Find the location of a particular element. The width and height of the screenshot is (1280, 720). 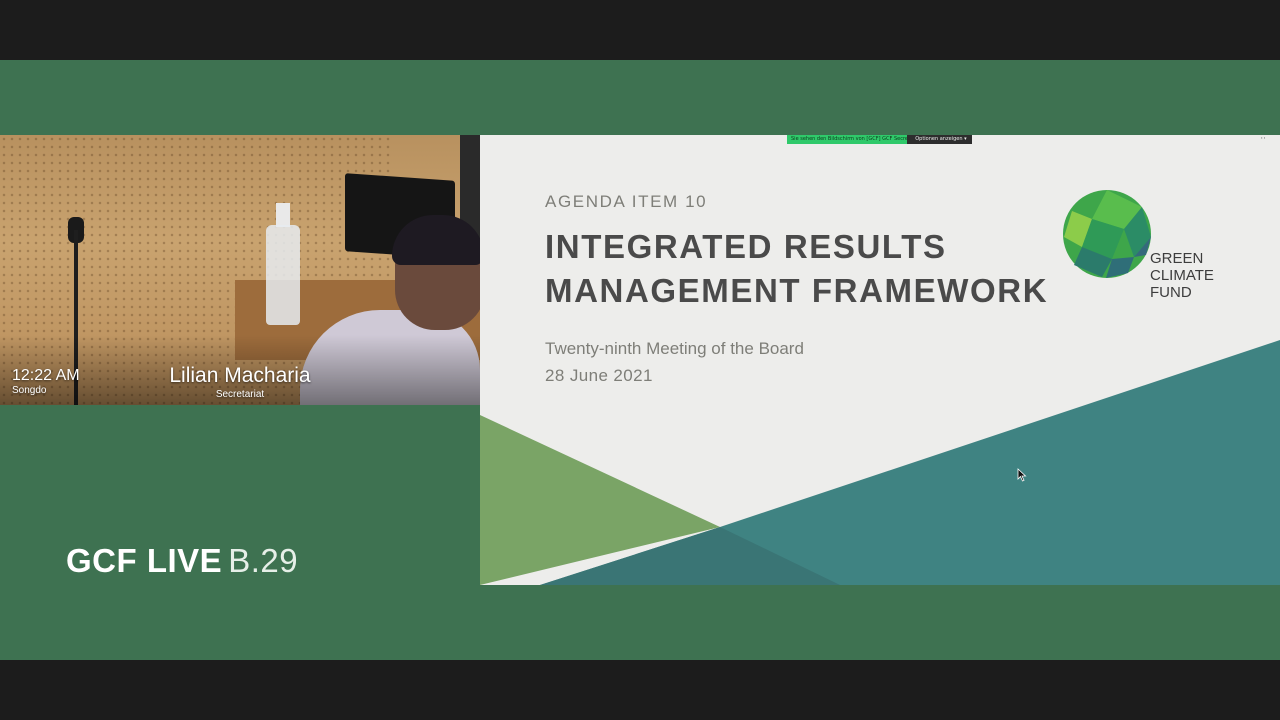

gcf-logo-wordmark: GREEN CLIMATE FUND is located at coordinates (1182, 275).